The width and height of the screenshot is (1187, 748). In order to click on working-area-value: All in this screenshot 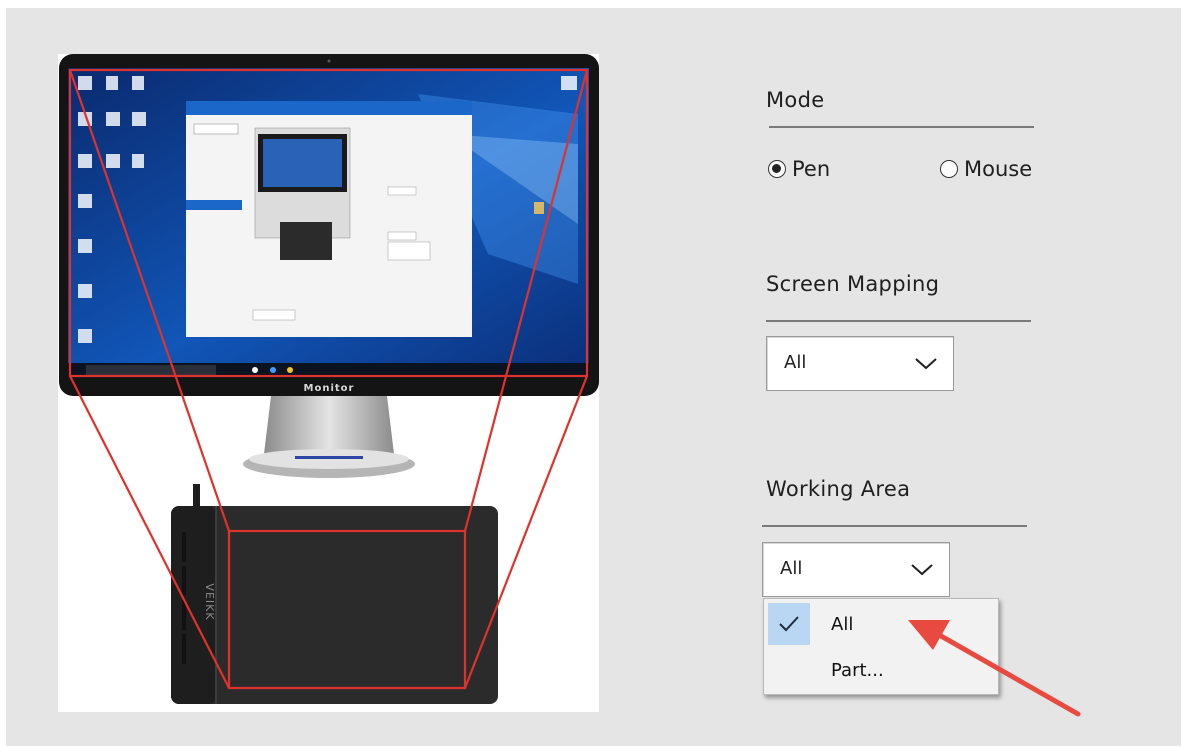, I will do `click(791, 568)`.